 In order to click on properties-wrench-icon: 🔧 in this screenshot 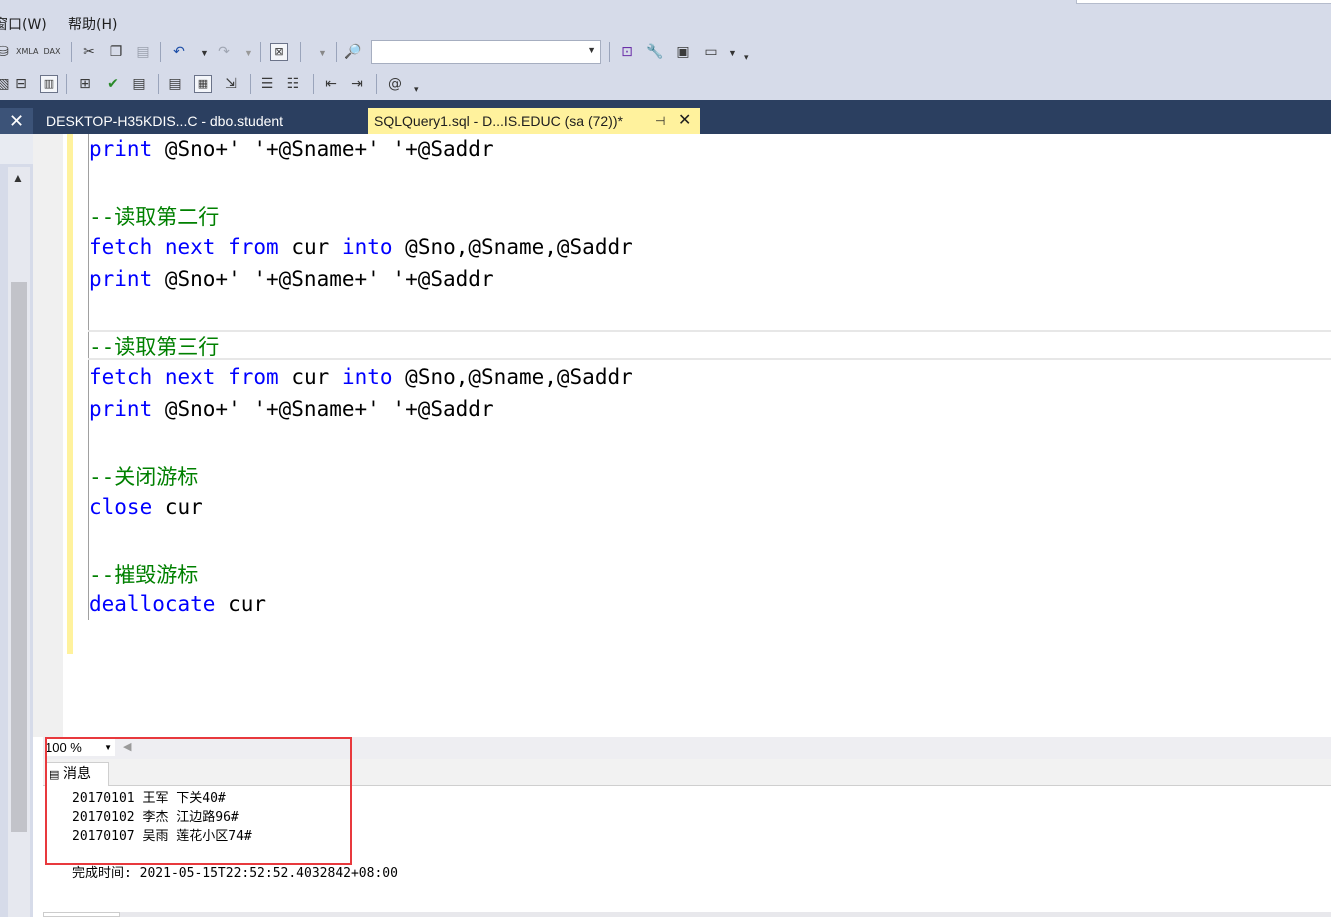, I will do `click(655, 52)`.